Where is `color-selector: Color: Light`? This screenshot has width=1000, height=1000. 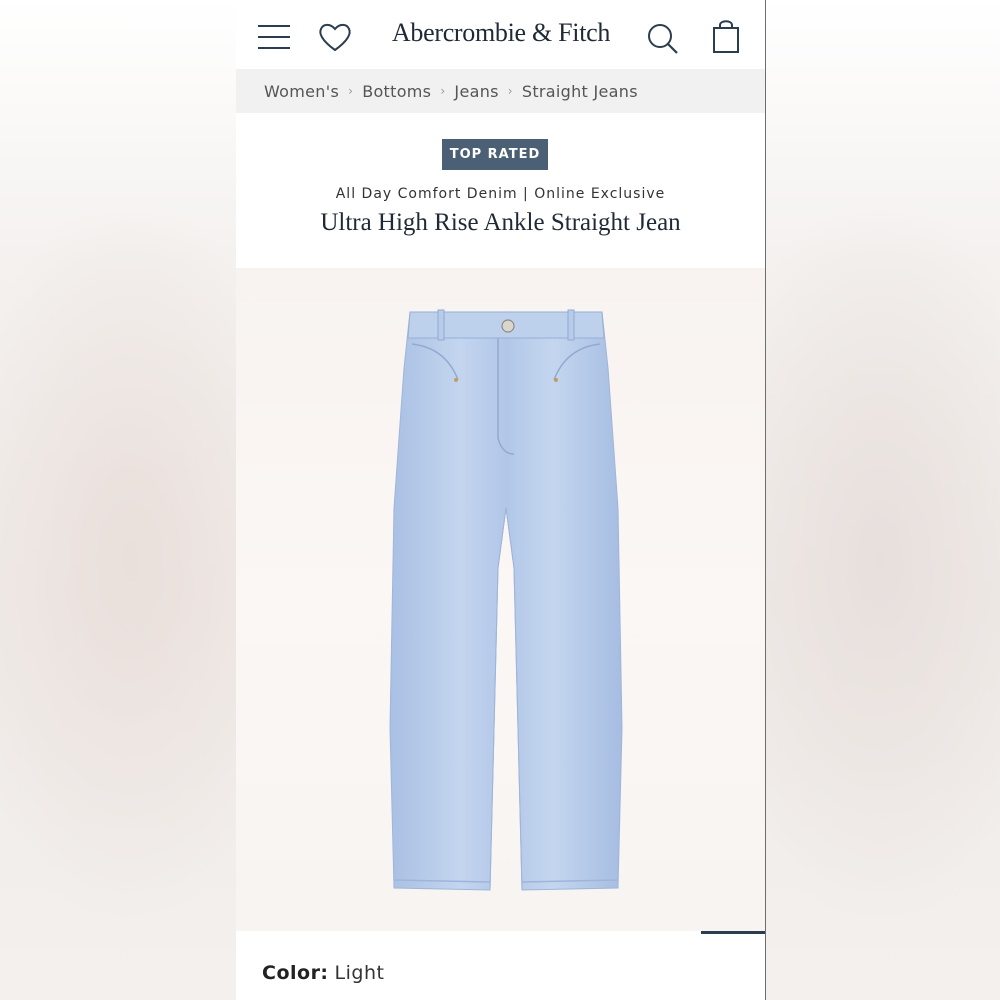
color-selector: Color: Light is located at coordinates (323, 973).